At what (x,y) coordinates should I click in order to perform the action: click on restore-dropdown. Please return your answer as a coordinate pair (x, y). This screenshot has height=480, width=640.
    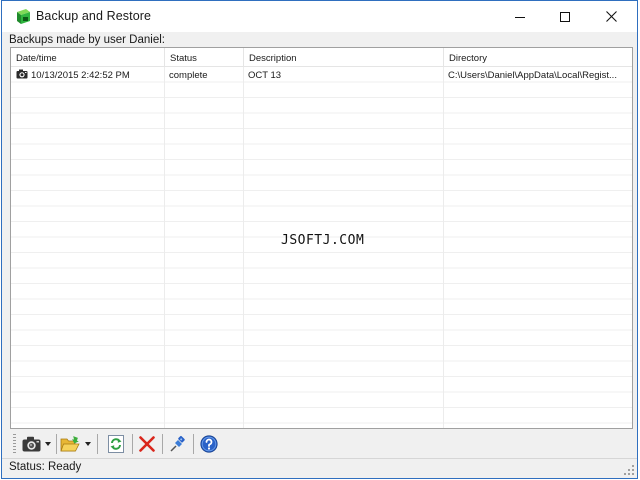
    Looking at the image, I should click on (88, 444).